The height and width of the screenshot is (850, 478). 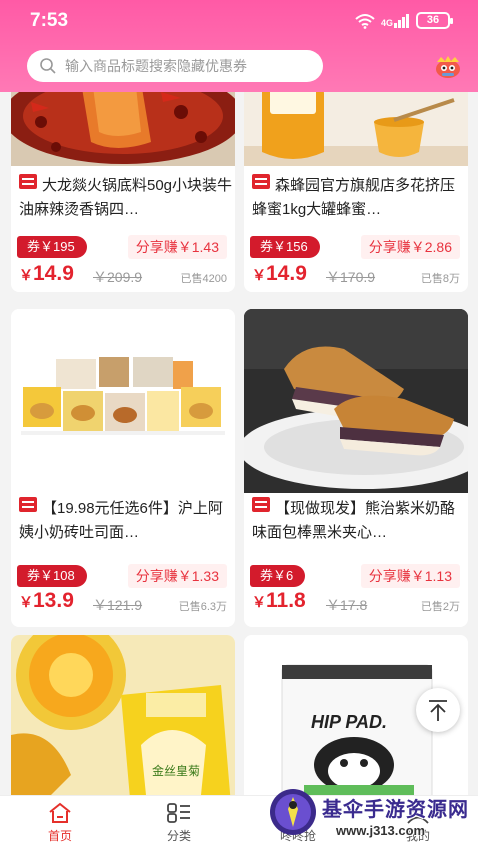 What do you see at coordinates (52, 576) in the screenshot?
I see `coupon-badge: 券￥108` at bounding box center [52, 576].